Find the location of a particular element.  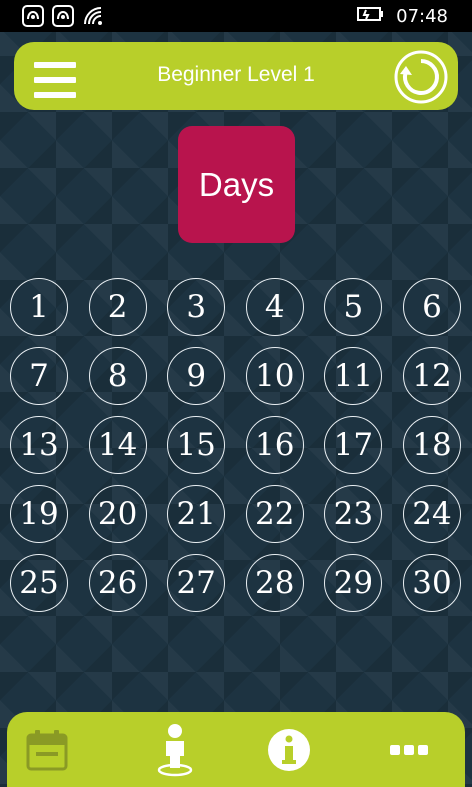

day-button: 19 is located at coordinates (39, 514).